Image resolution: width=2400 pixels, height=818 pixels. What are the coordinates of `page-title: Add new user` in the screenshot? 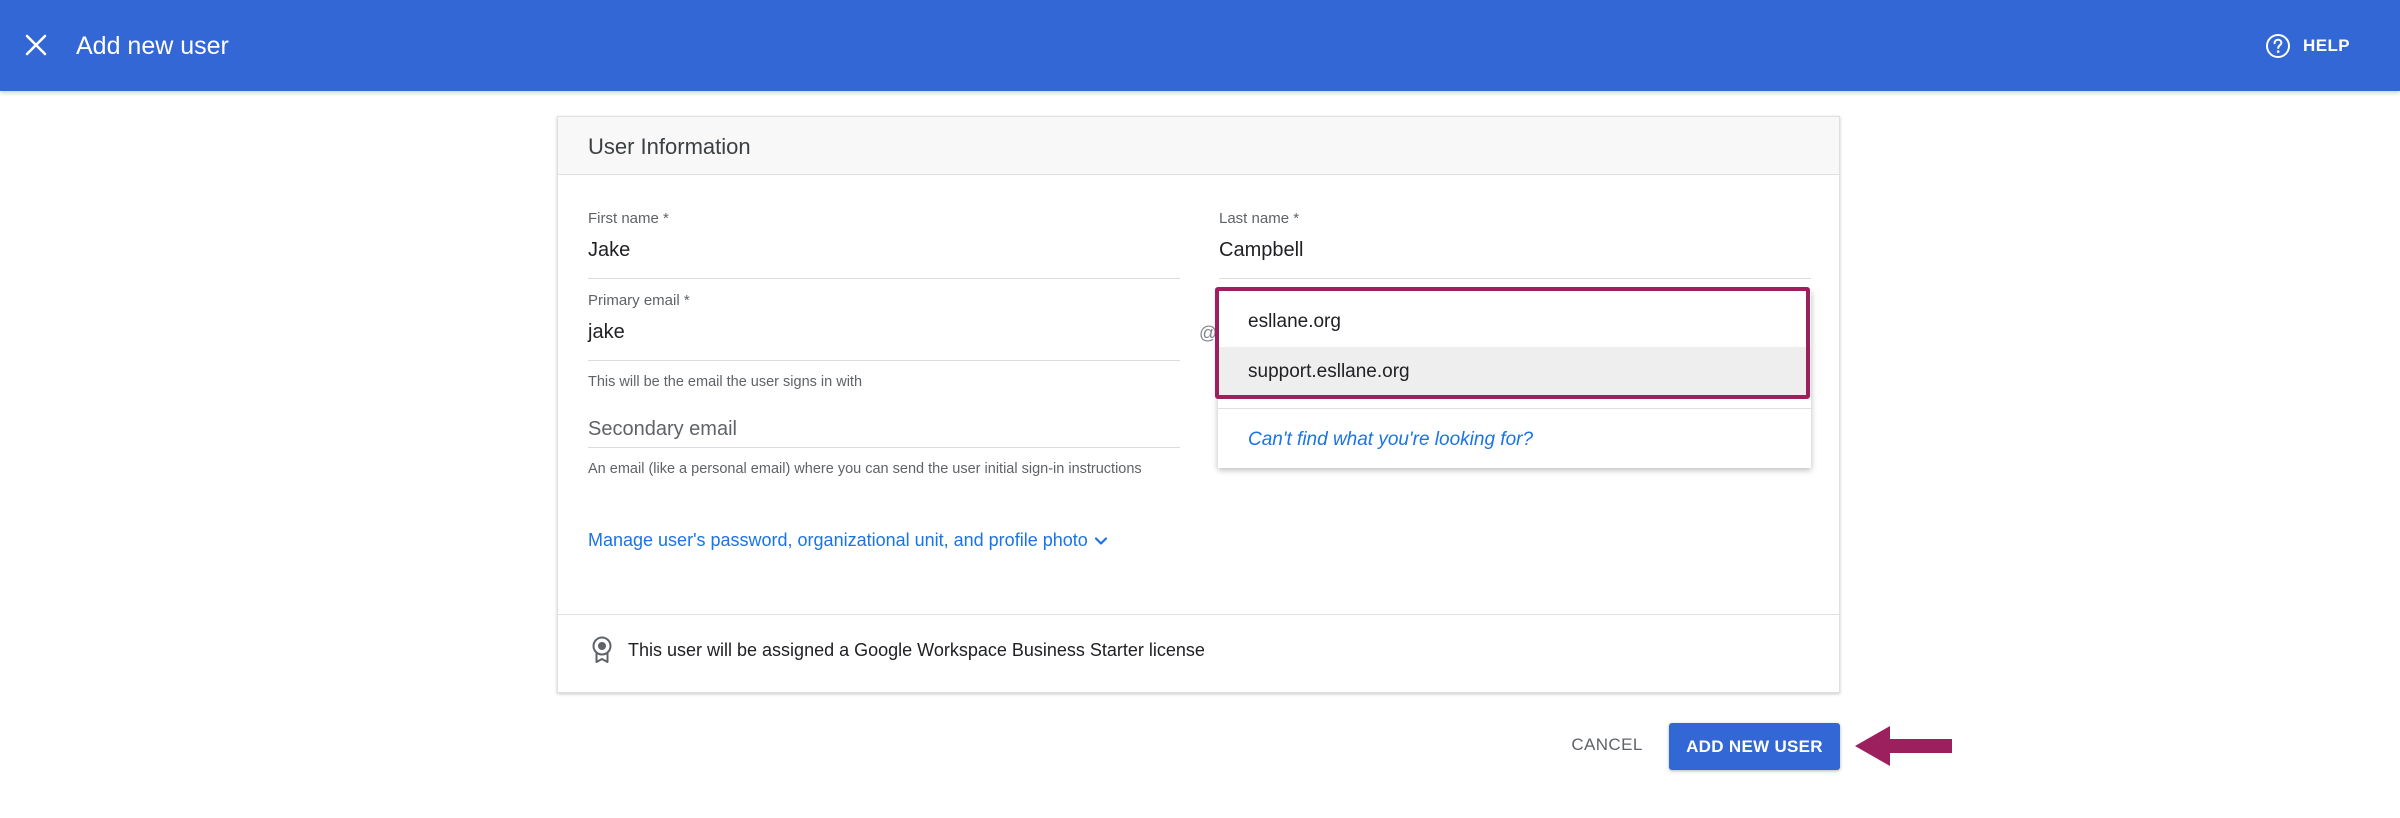 It's located at (152, 46).